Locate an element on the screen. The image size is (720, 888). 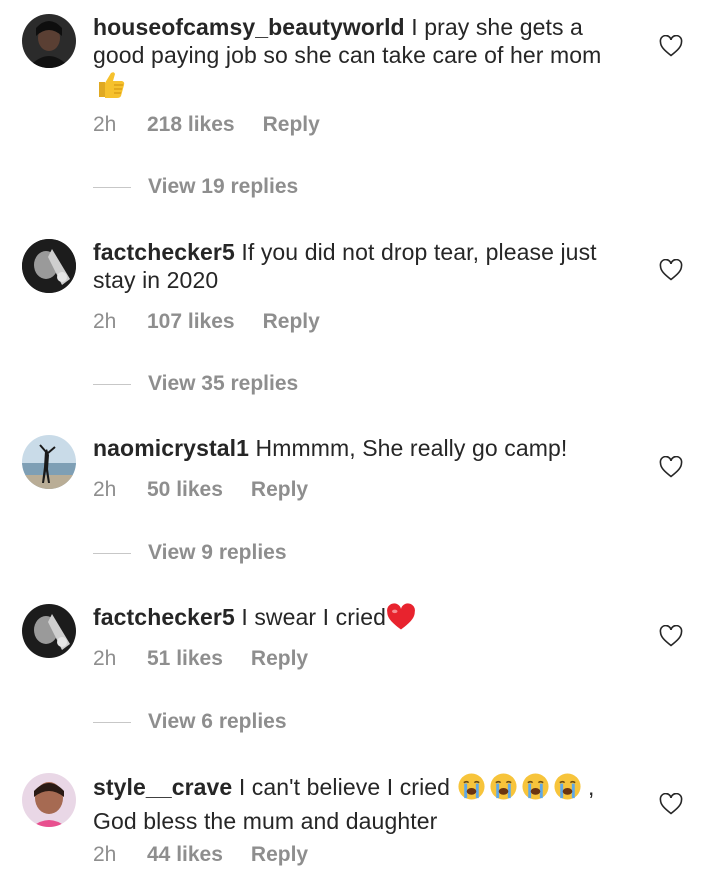
likes-count: 218 likes is located at coordinates (191, 125).